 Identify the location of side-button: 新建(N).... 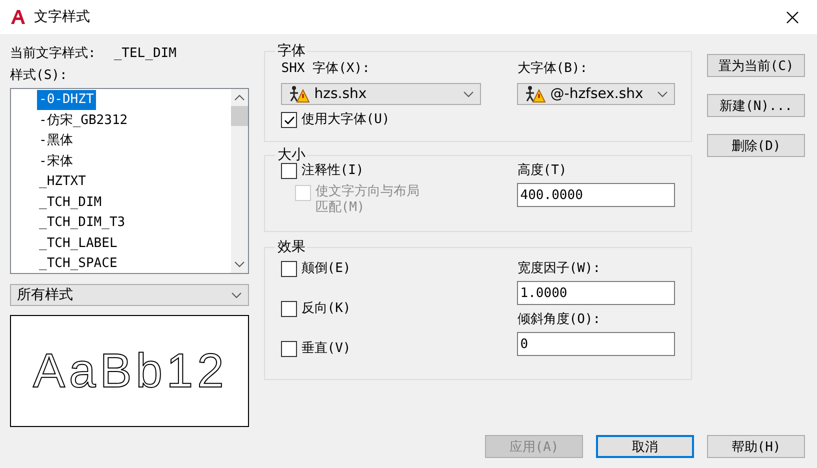
(756, 105).